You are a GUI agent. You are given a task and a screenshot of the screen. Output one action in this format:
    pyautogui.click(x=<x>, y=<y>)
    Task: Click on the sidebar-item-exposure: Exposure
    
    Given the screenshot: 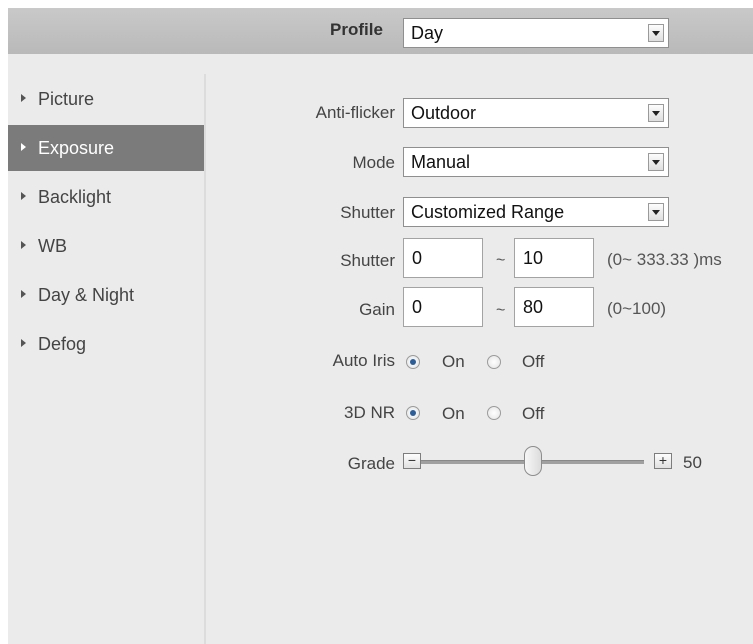 What is the action you would take?
    pyautogui.click(x=106, y=148)
    